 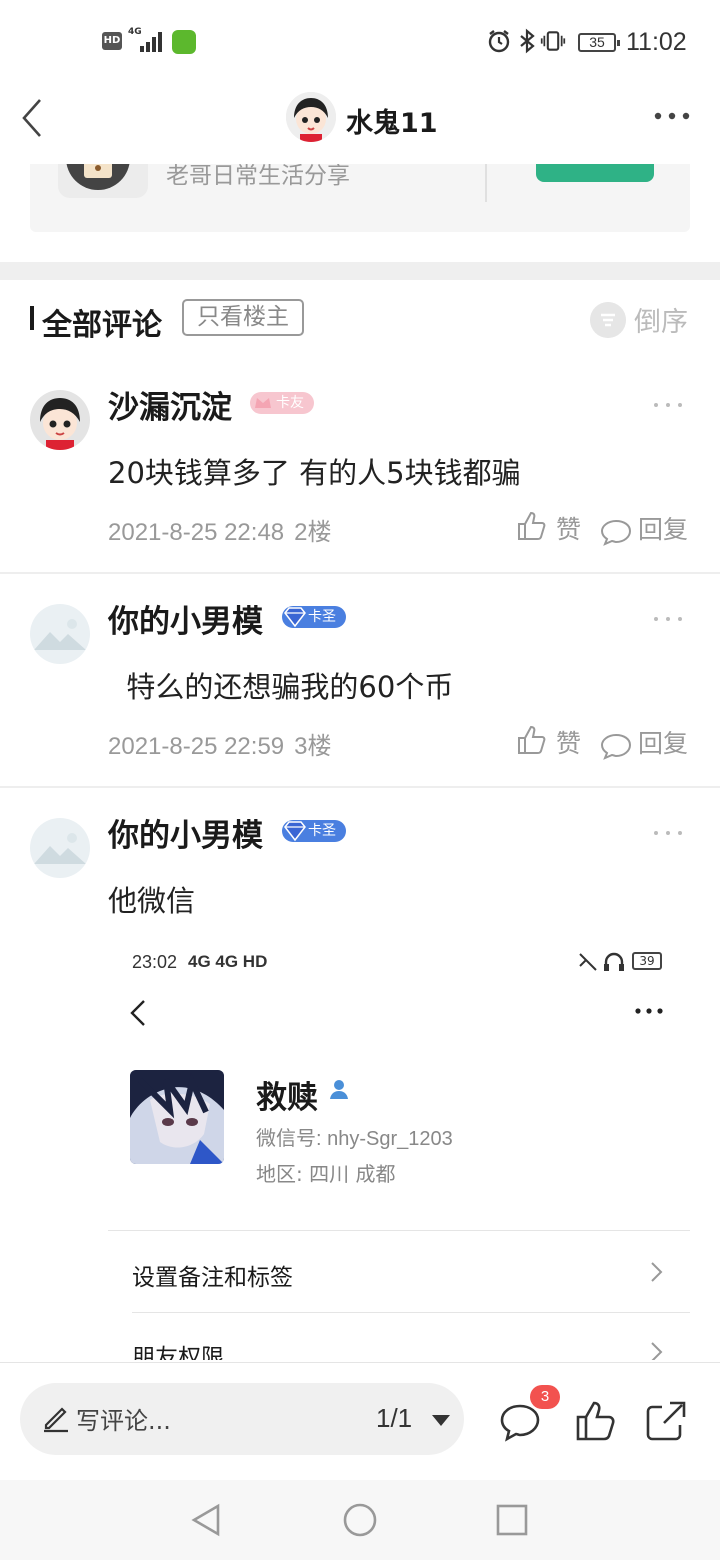 I want to click on image-status-network: 4G 4G HD, so click(x=228, y=961).